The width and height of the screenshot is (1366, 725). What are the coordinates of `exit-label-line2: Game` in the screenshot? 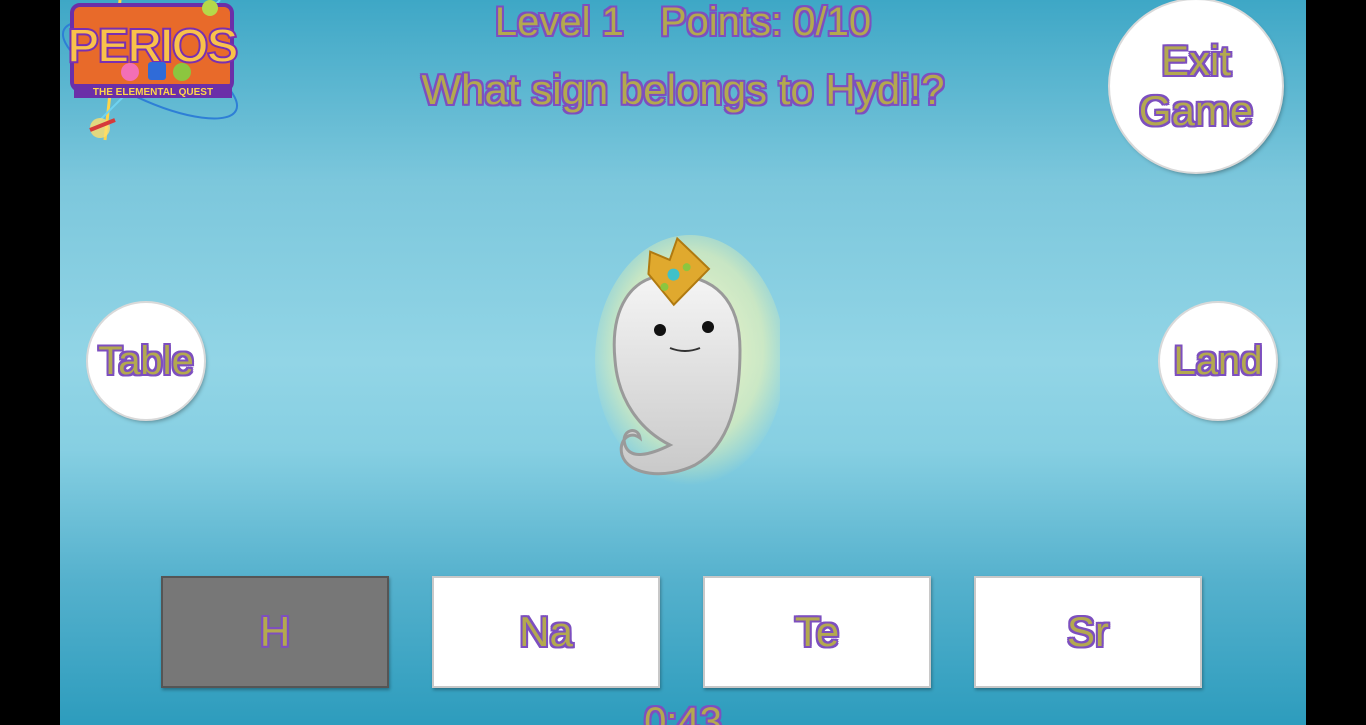 It's located at (1196, 110).